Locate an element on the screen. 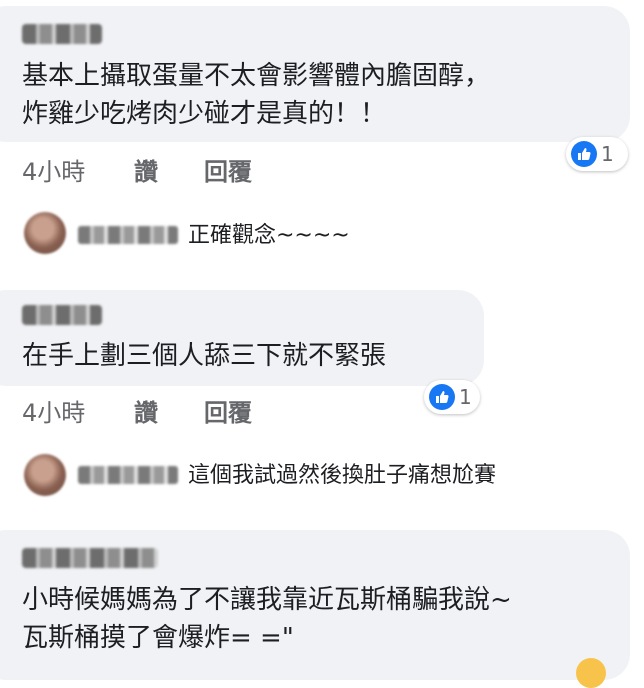 The height and width of the screenshot is (688, 644). reply-text: 正確觀念~~~~ is located at coordinates (269, 235).